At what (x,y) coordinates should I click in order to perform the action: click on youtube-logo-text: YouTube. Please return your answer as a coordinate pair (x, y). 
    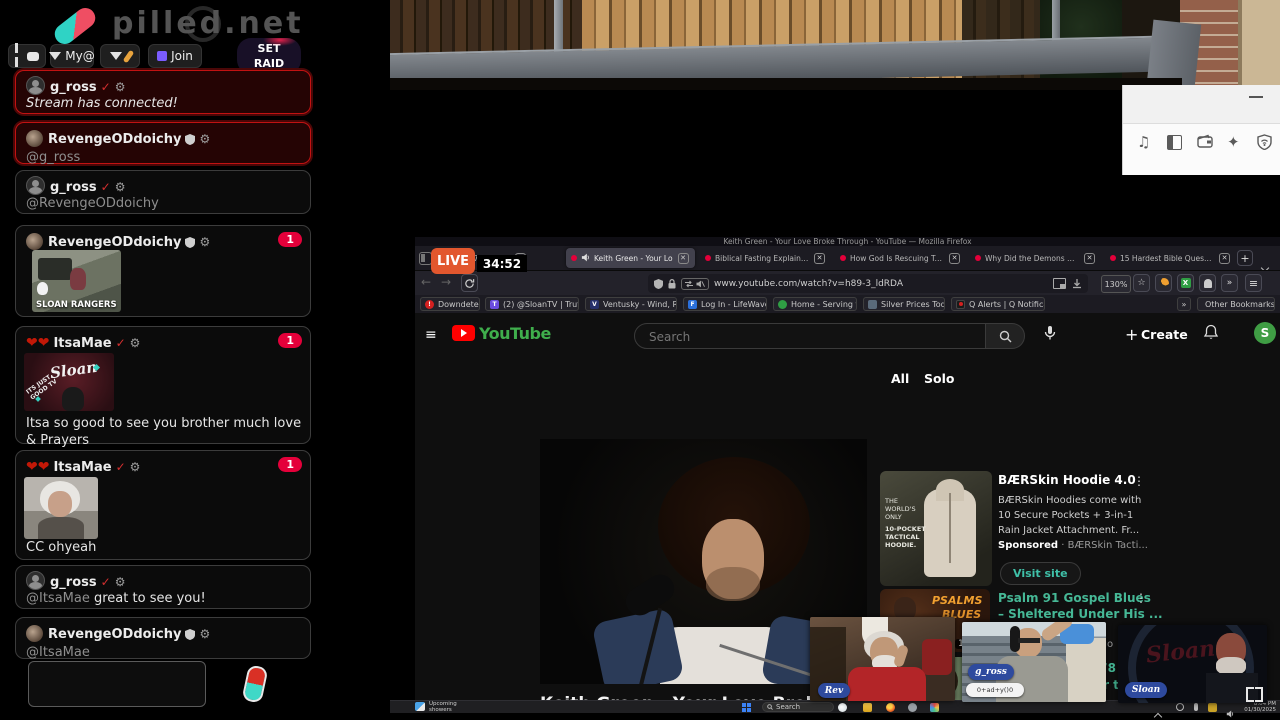
    Looking at the image, I should click on (515, 333).